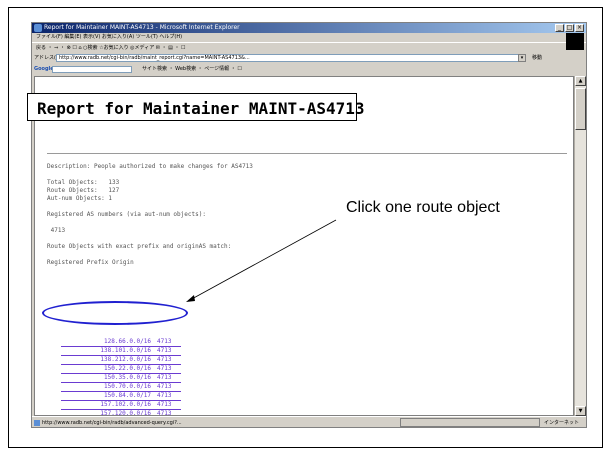 This screenshot has width=612, height=458. Describe the element at coordinates (579, 28) in the screenshot. I see `close-button: ×` at that location.